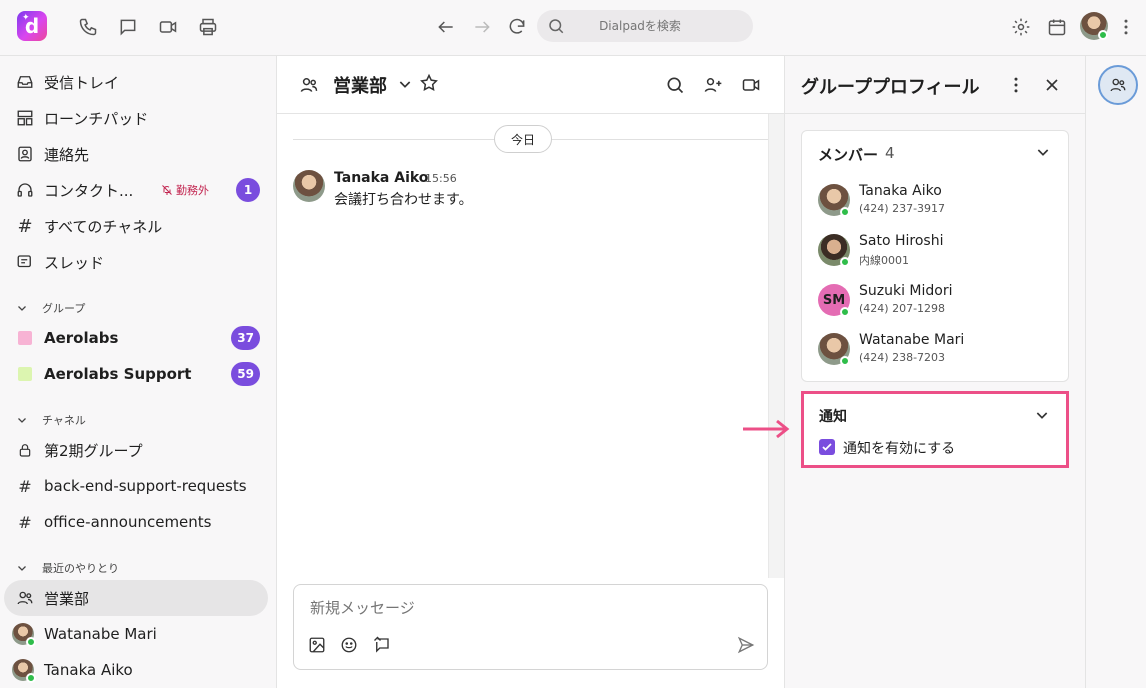 The height and width of the screenshot is (688, 1146). I want to click on close-icon, so click(1052, 85).